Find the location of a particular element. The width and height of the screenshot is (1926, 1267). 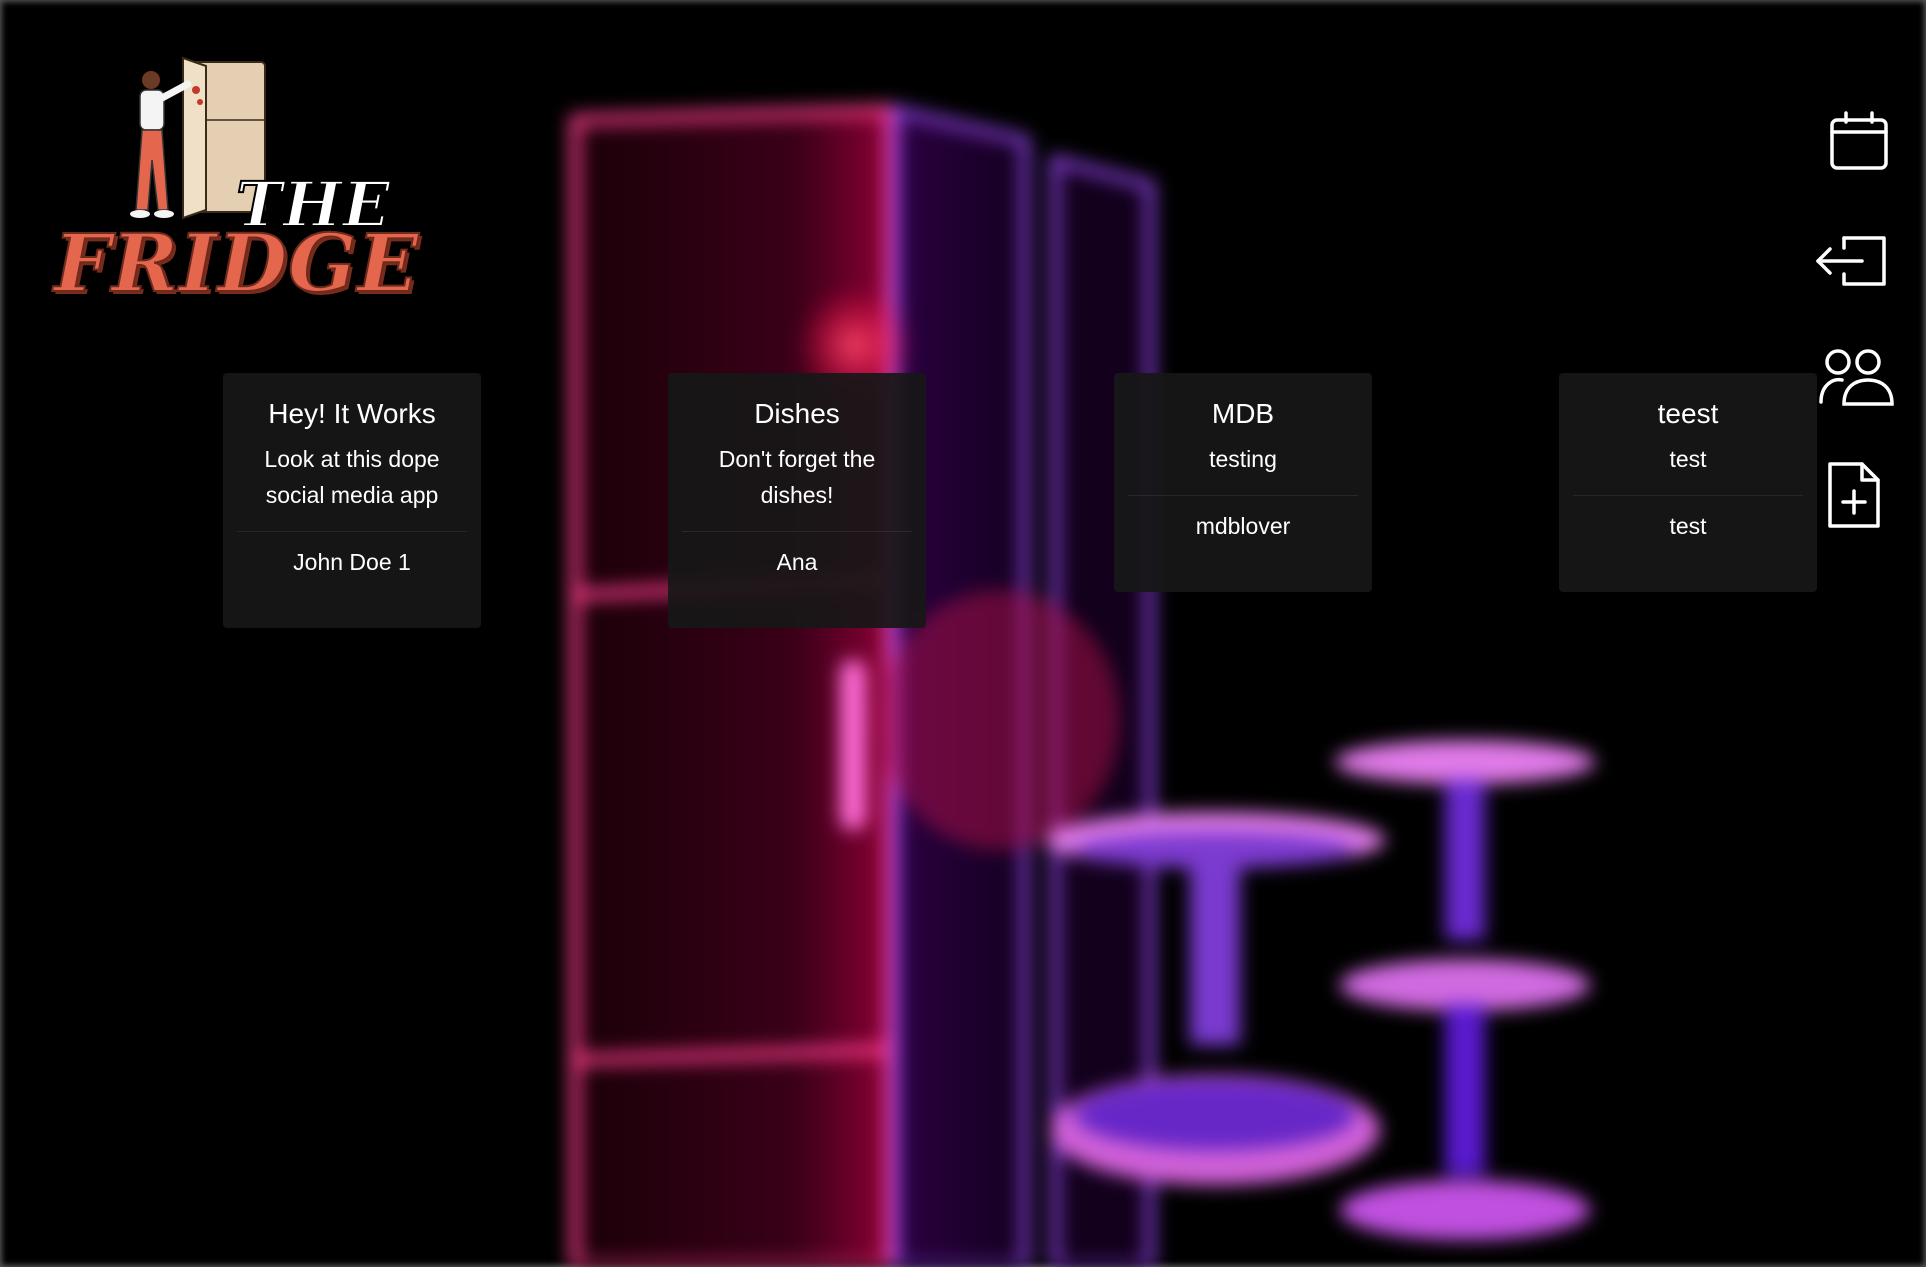

post-body: test is located at coordinates (1688, 468).